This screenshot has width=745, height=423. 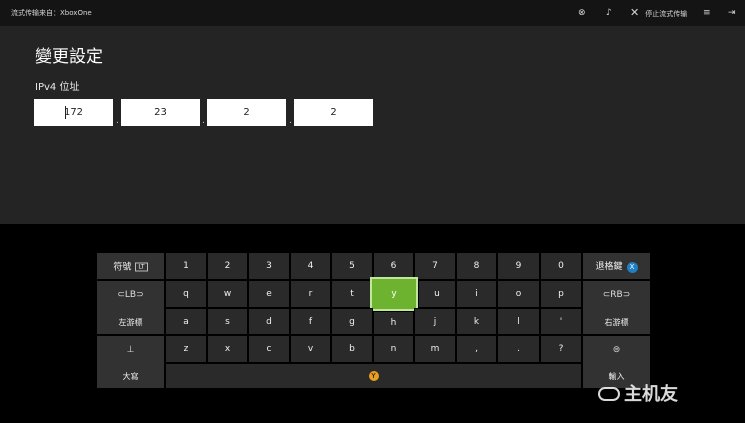 I want to click on text-caret, so click(x=65, y=112).